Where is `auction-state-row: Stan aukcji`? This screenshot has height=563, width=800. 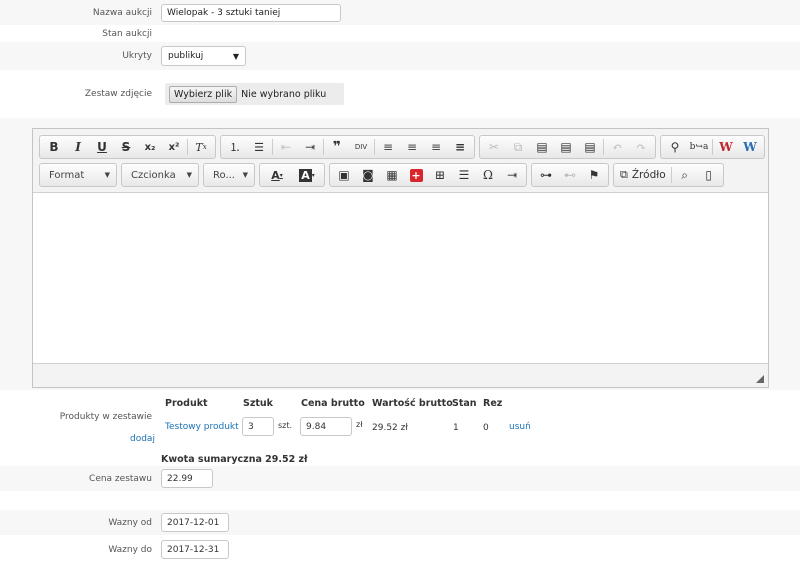
auction-state-row: Stan aukcji is located at coordinates (400, 33).